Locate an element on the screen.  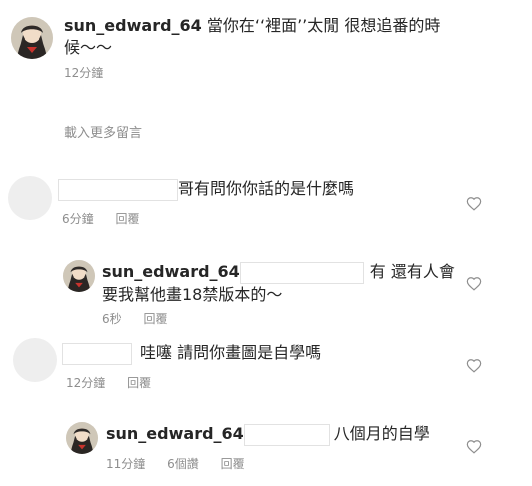
comment-body: 哥有問你你話的是什麼嗎 is located at coordinates (268, 189).